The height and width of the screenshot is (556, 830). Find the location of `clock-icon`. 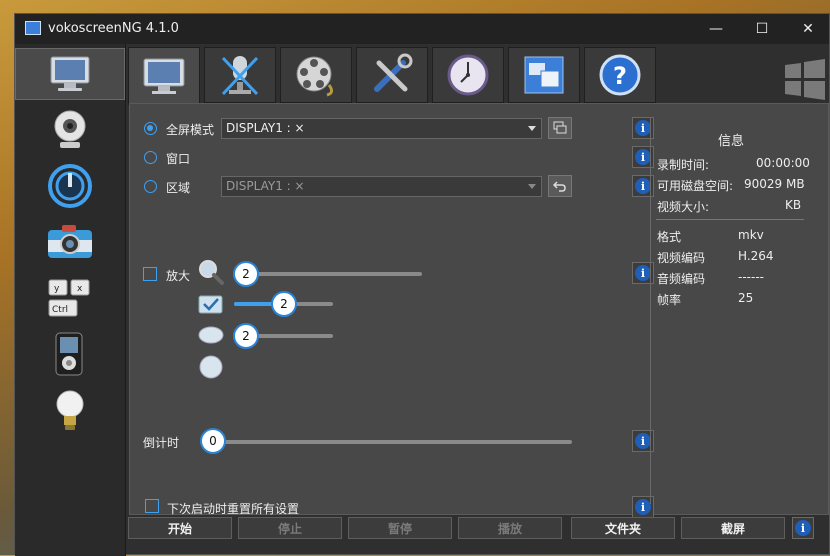

clock-icon is located at coordinates (468, 75).